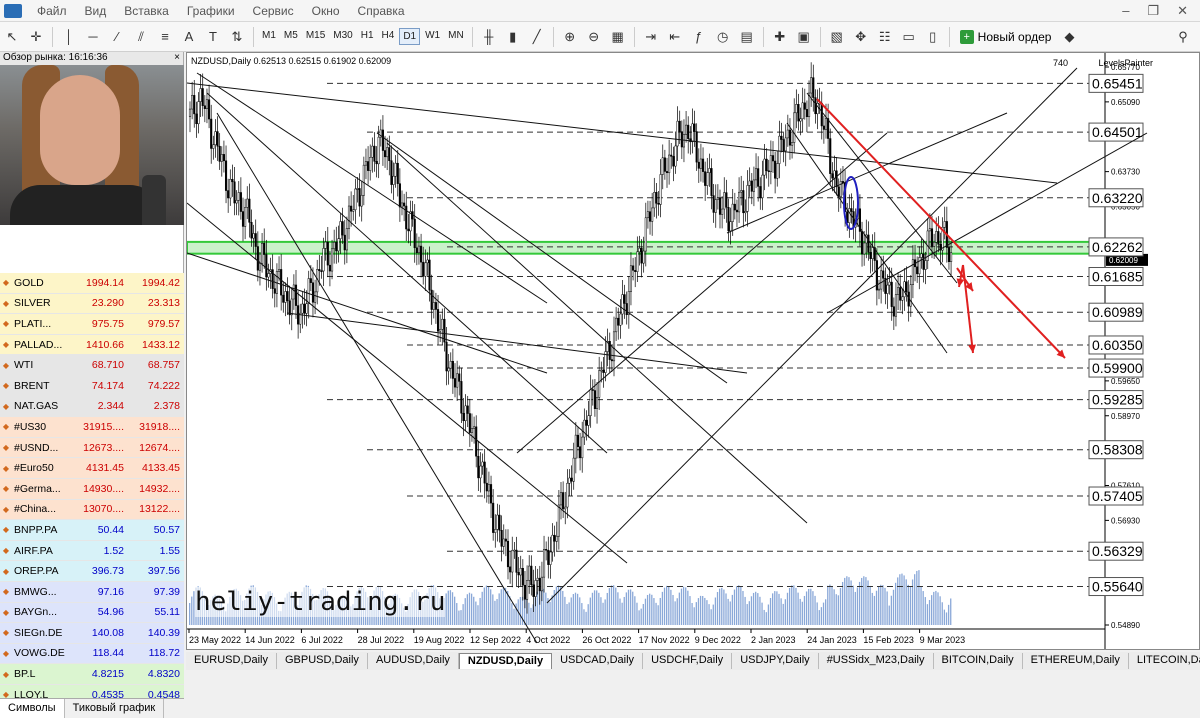  What do you see at coordinates (432, 36) in the screenshot?
I see `timeframe-button-w1: W1` at bounding box center [432, 36].